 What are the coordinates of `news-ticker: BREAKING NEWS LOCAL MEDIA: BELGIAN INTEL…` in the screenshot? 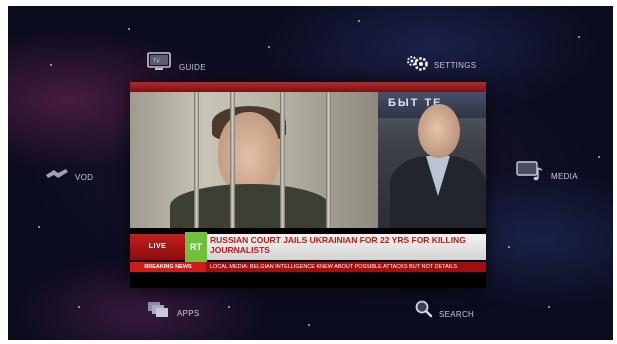 It's located at (308, 267).